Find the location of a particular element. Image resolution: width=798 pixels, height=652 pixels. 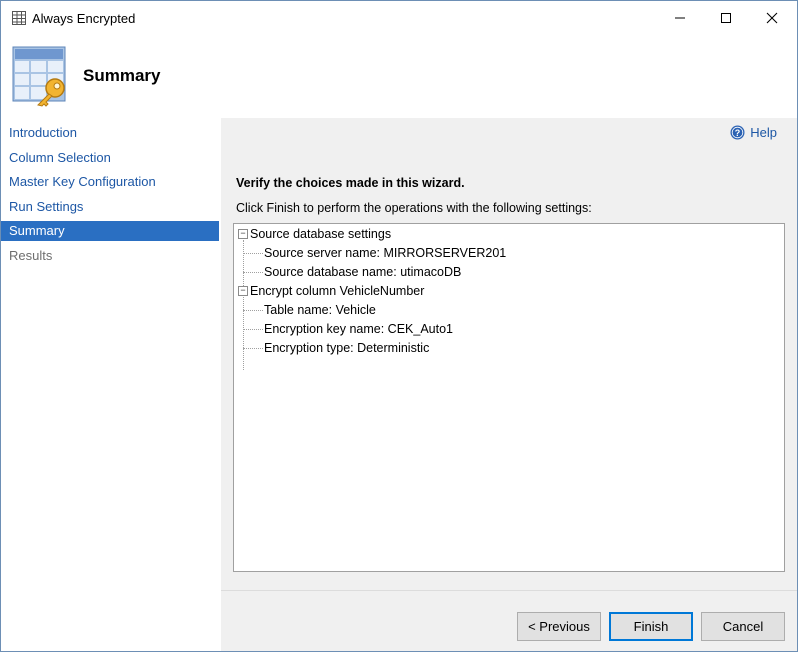

close-icon is located at coordinates (772, 18).